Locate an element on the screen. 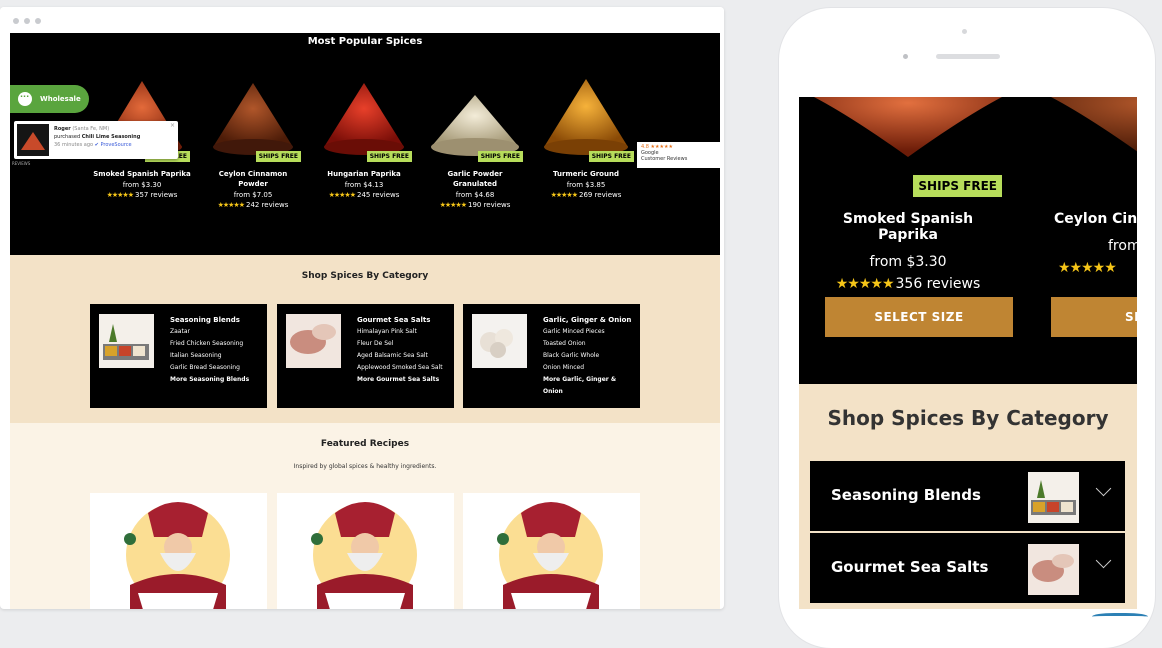 The image size is (1162, 648). wholesale-chat-button: Wholesale is located at coordinates (49, 99).